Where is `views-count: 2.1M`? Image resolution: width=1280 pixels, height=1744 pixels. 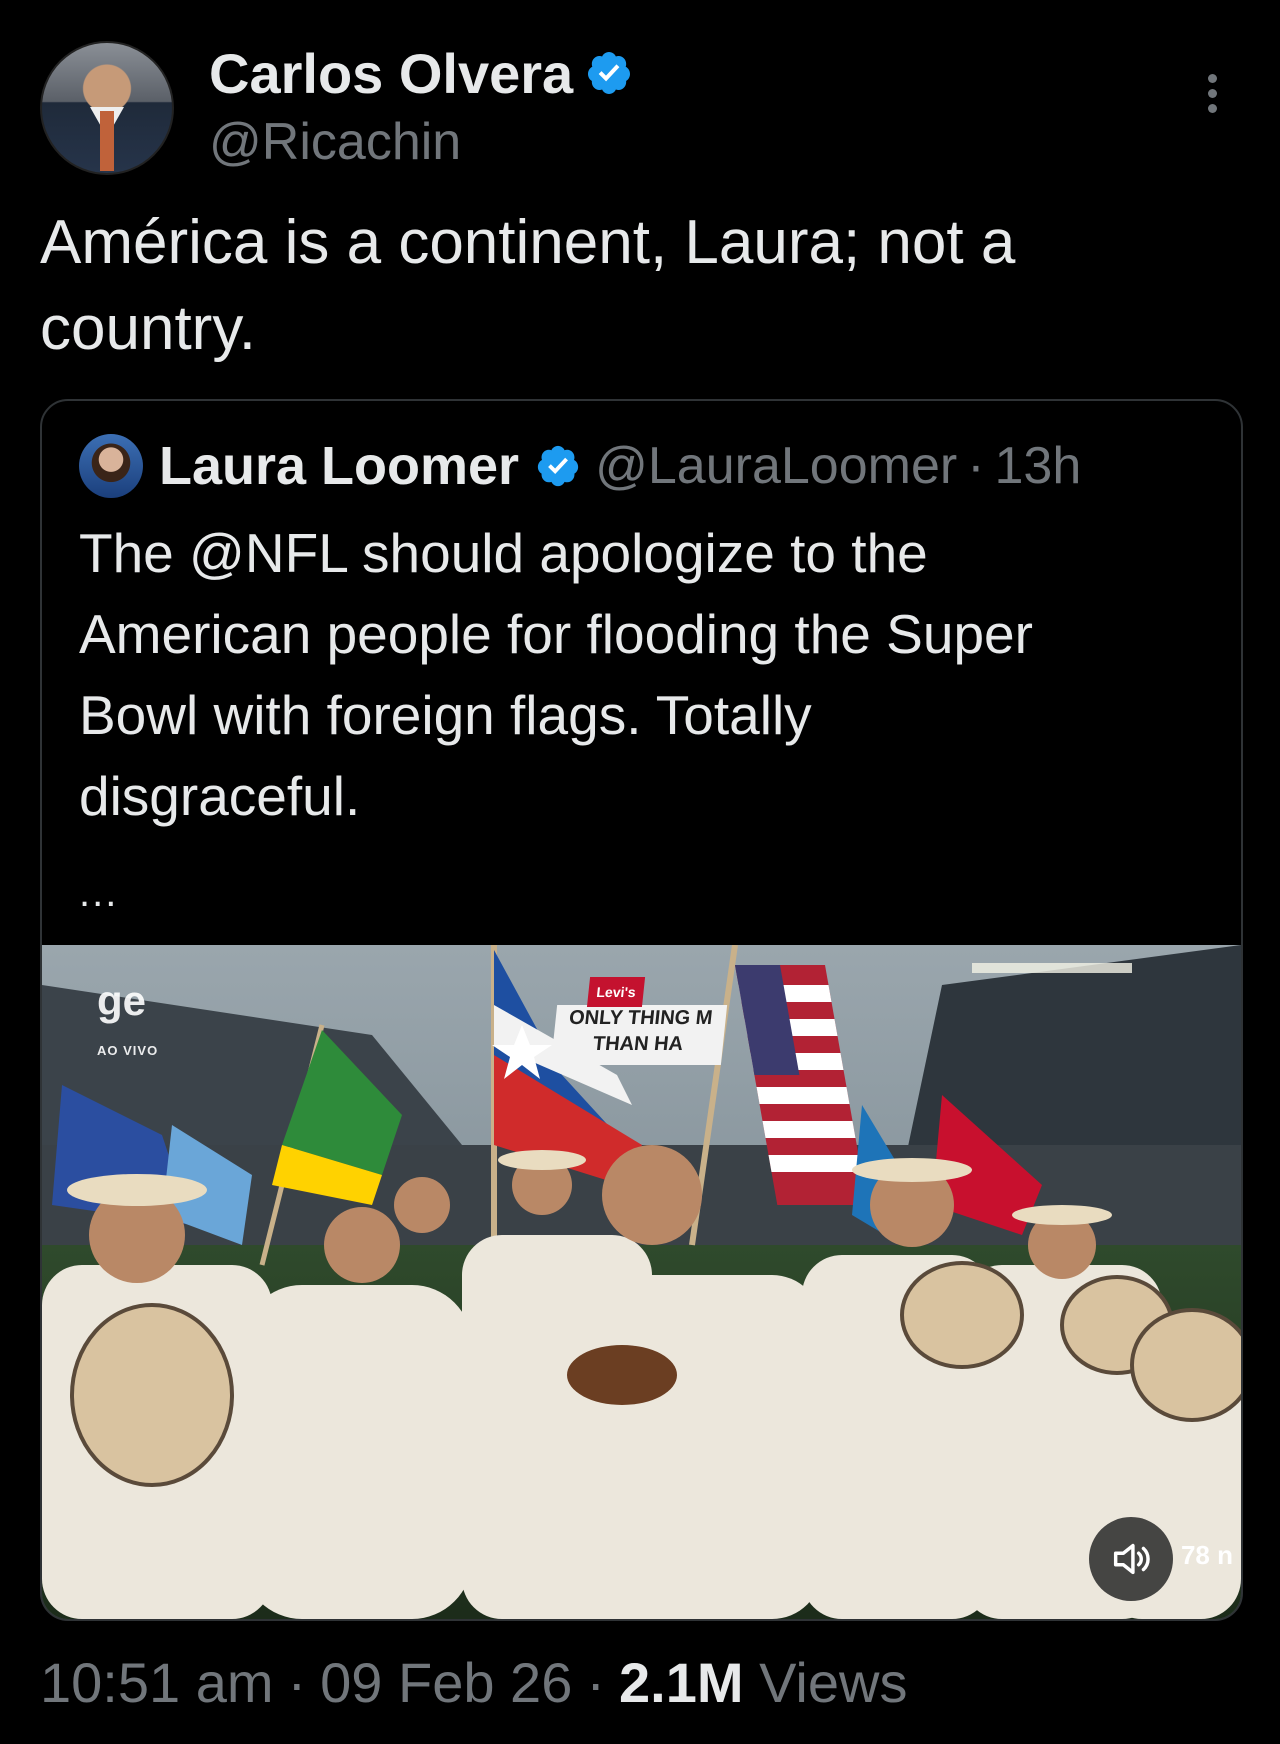
views-count: 2.1M is located at coordinates (681, 1682).